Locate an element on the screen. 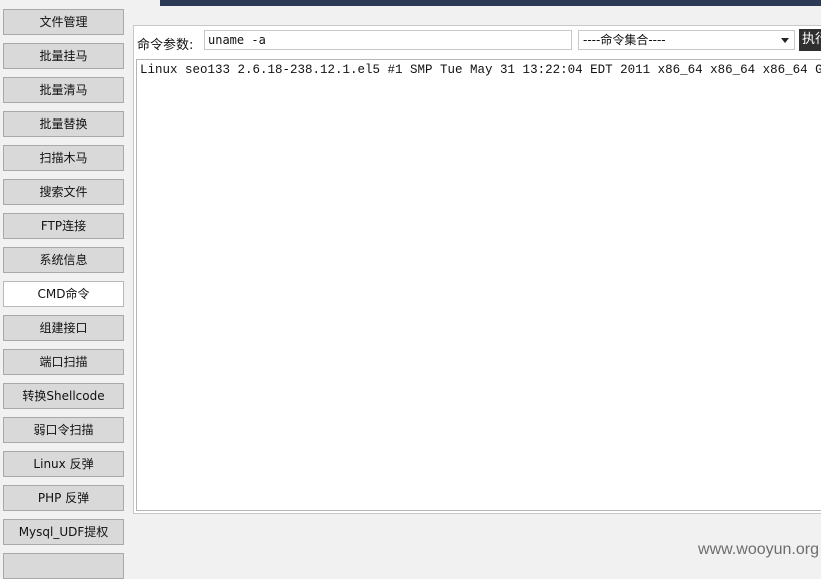 This screenshot has width=821, height=579. menu-convert-shellcode: 转换Shellcode is located at coordinates (63, 396).